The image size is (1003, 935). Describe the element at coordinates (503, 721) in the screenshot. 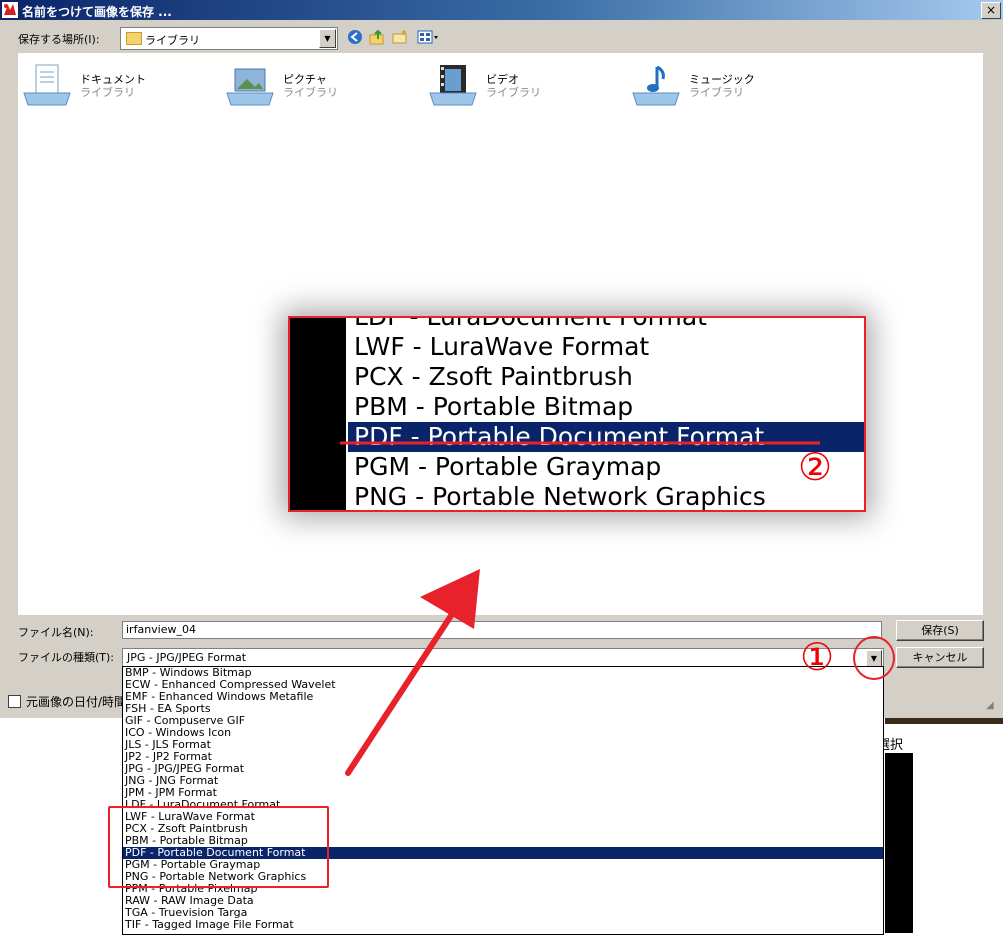

I see `format-option: GIF - Compuserve GIF` at that location.